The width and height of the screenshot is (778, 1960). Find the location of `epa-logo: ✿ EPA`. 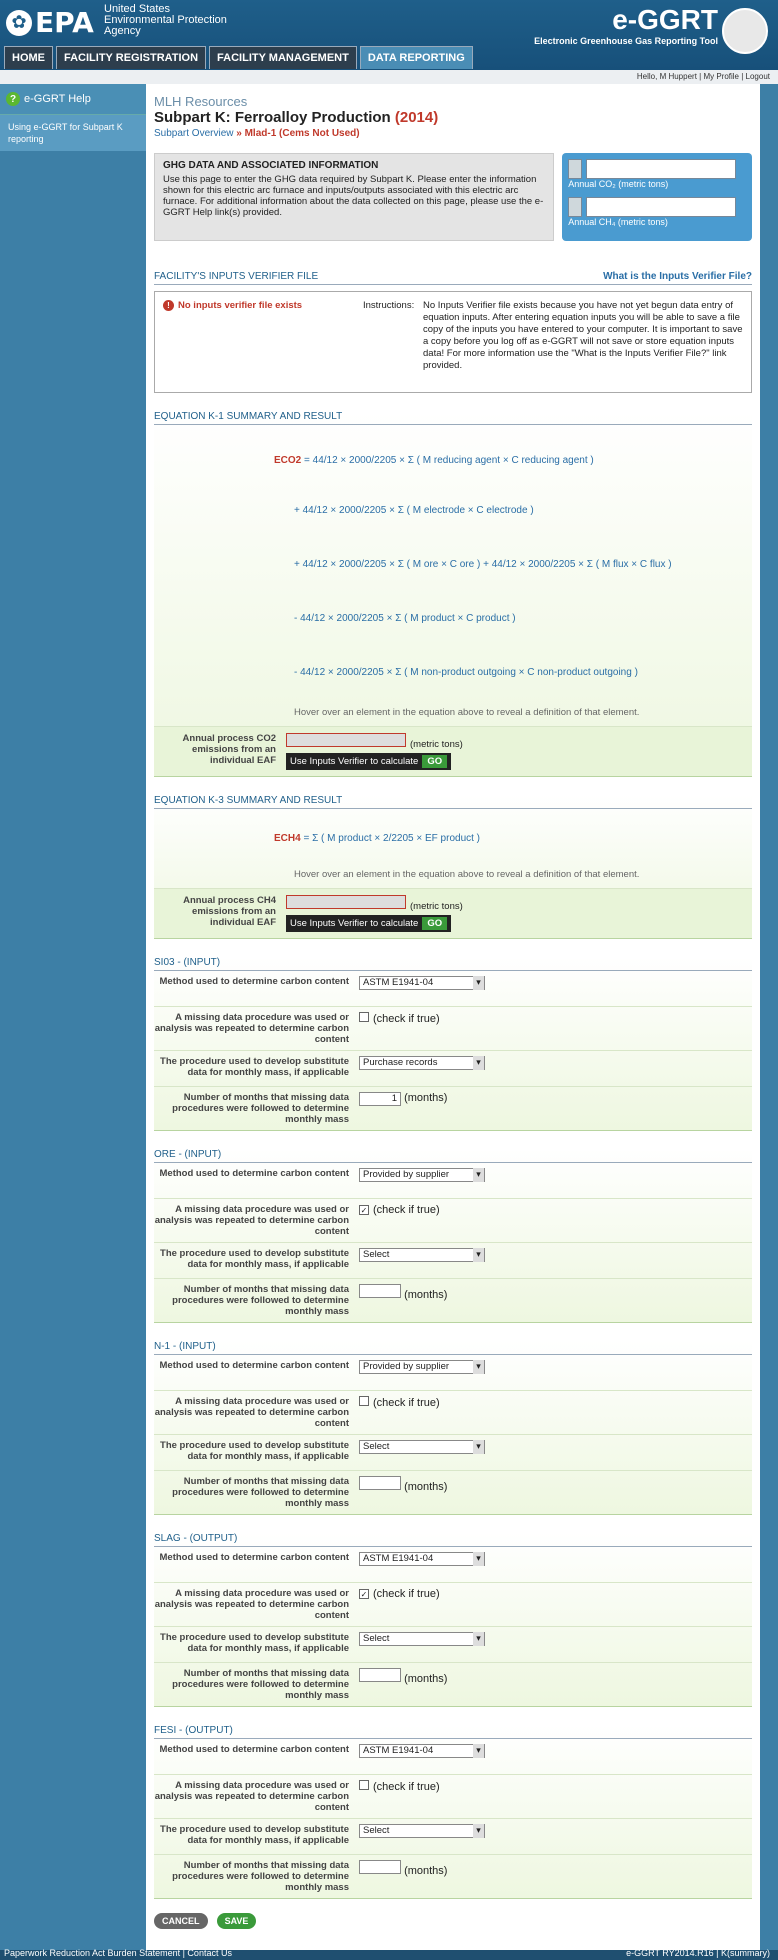

epa-logo: ✿ EPA is located at coordinates (50, 22).